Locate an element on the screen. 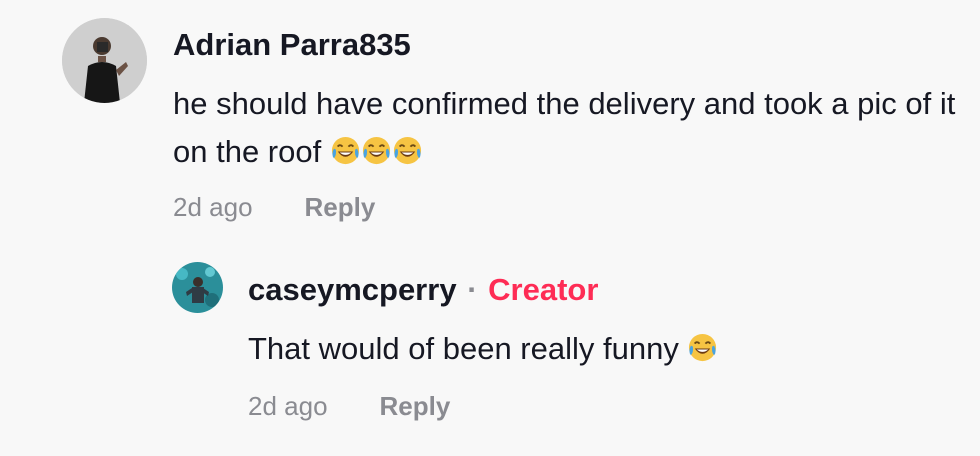 The height and width of the screenshot is (456, 980). reply-header: caseymcperry · Creator is located at coordinates (423, 290).